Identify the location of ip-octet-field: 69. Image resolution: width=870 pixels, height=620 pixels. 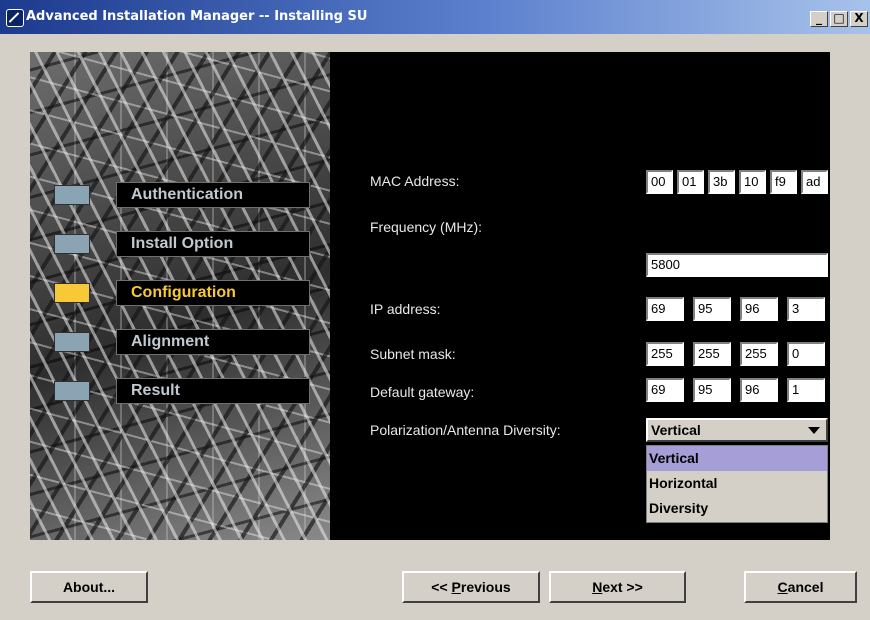
(665, 309).